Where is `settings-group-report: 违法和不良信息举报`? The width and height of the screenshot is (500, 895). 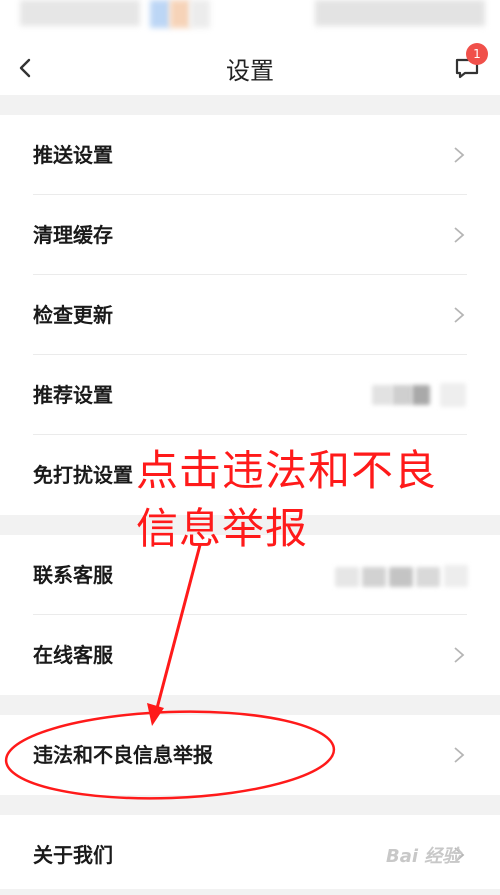 settings-group-report: 违法和不良信息举报 is located at coordinates (250, 755).